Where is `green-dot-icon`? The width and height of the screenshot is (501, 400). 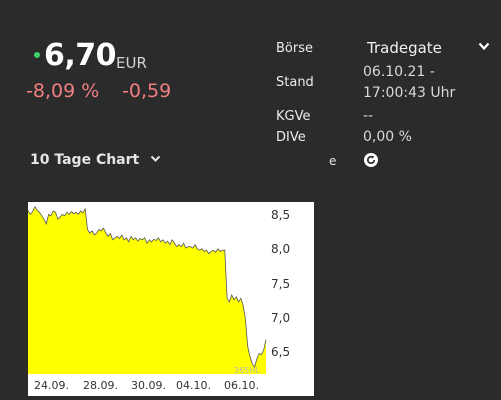 green-dot-icon is located at coordinates (37, 55).